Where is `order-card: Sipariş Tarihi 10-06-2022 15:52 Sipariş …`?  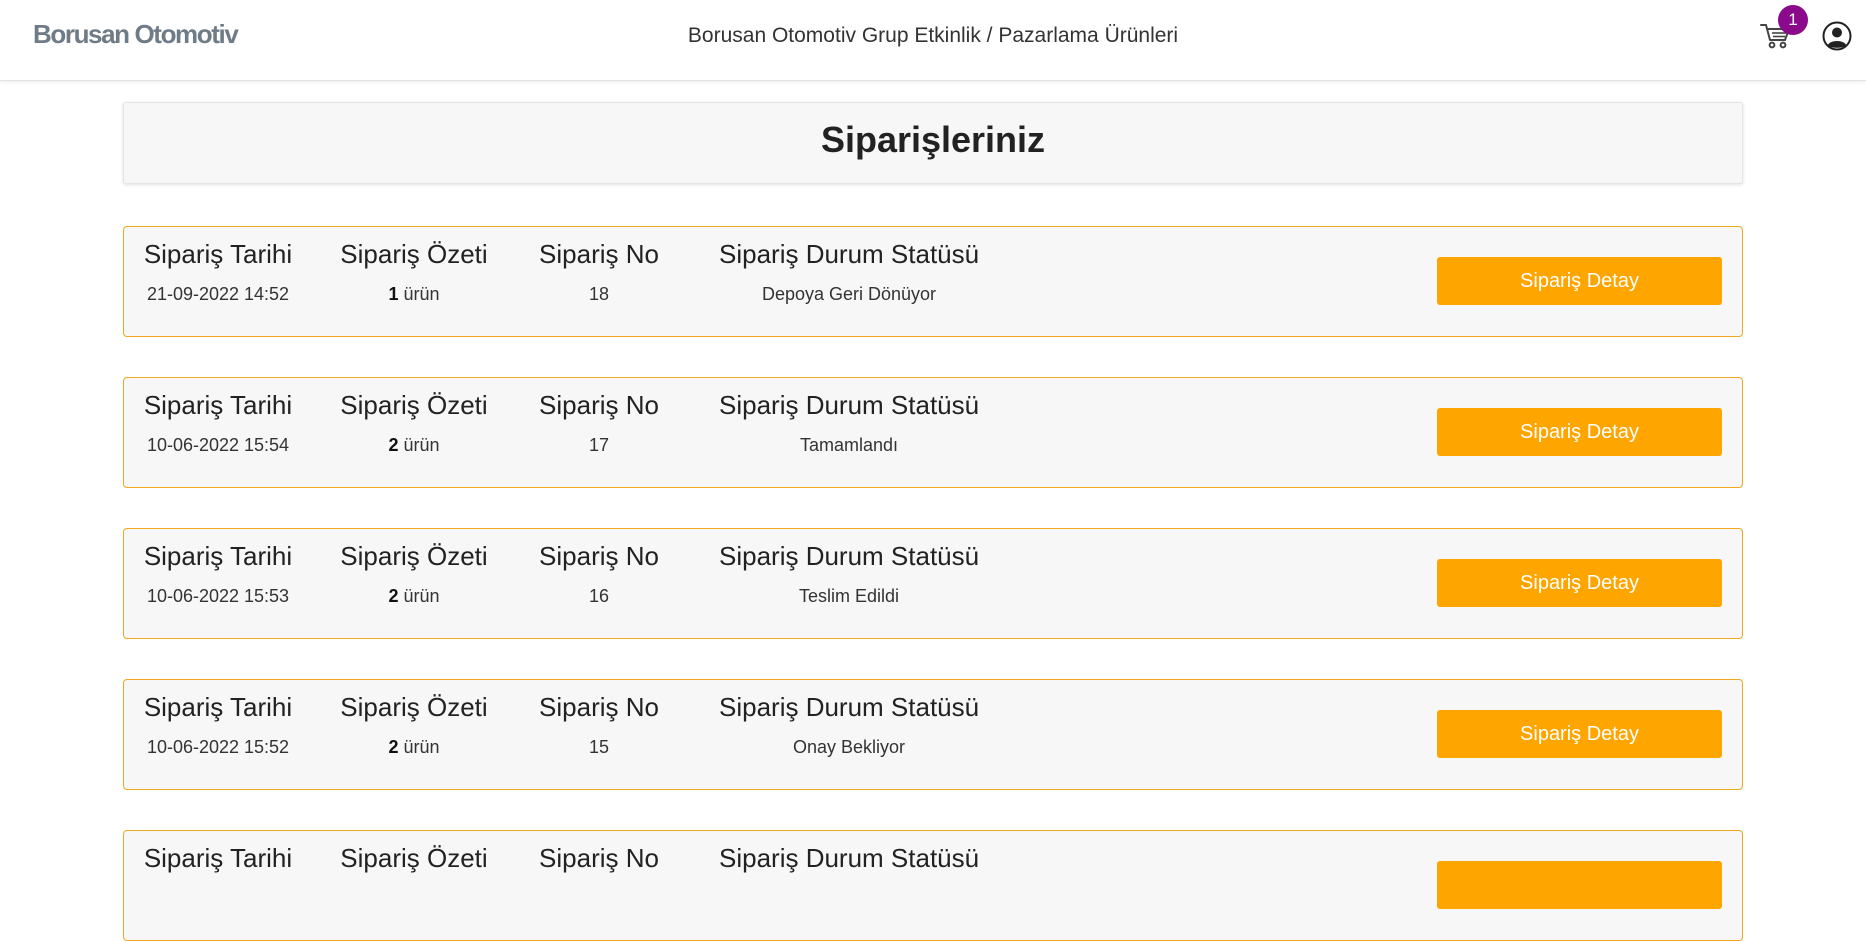
order-card: Sipariş Tarihi 10-06-2022 15:52 Sipariş … is located at coordinates (933, 734).